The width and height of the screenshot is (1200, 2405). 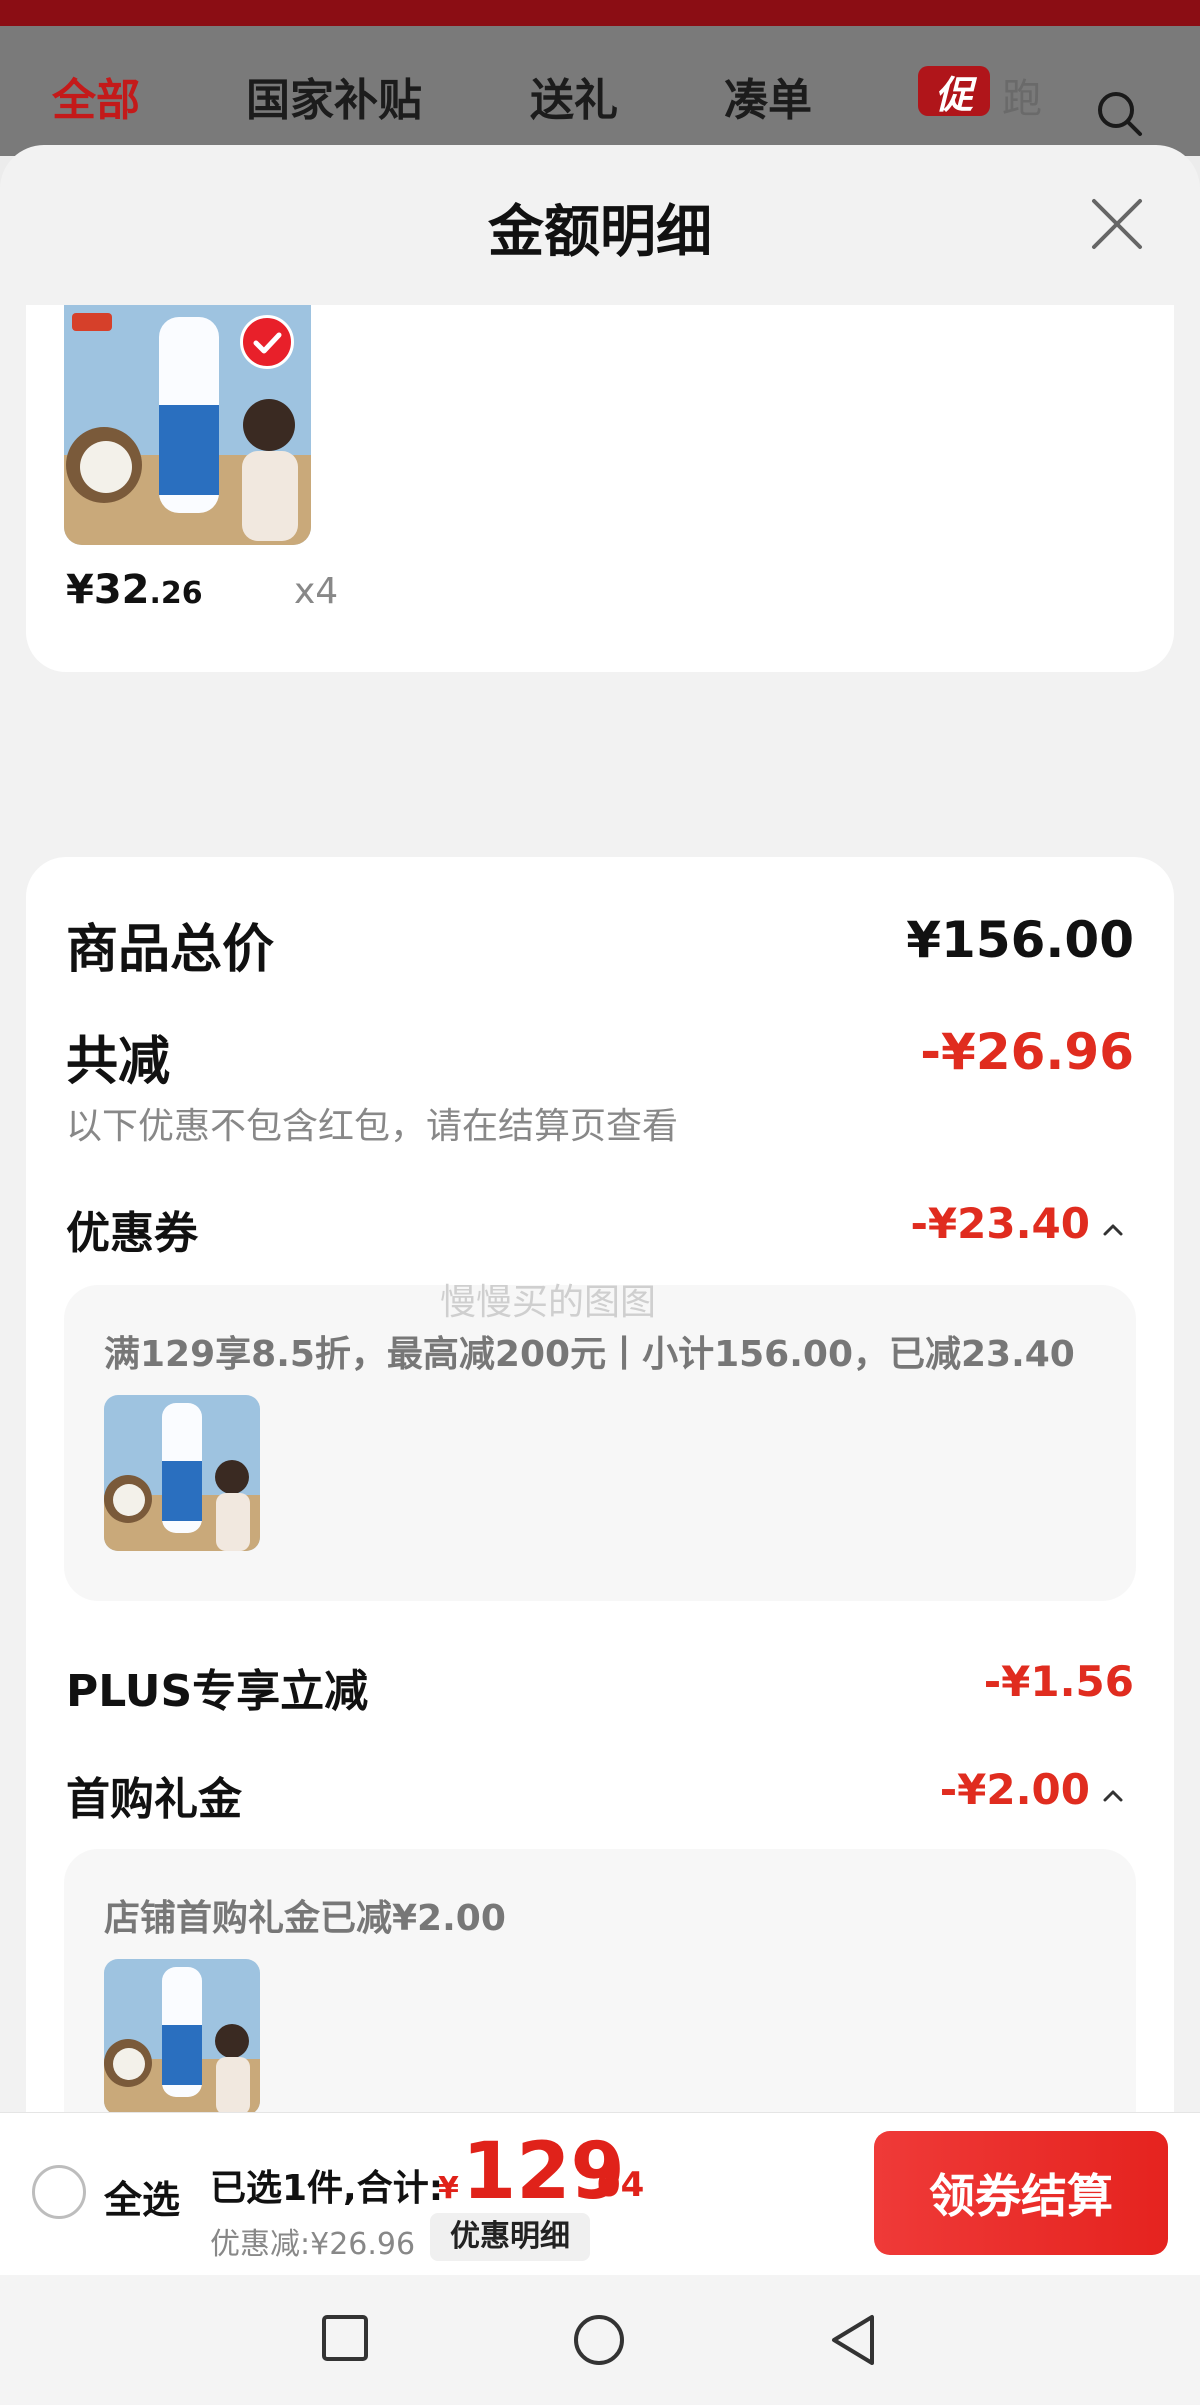 I want to click on coupon-detail-text: 满129享8.5折，最高减200元丨小计156.00，已减23.40, so click(x=589, y=1354).